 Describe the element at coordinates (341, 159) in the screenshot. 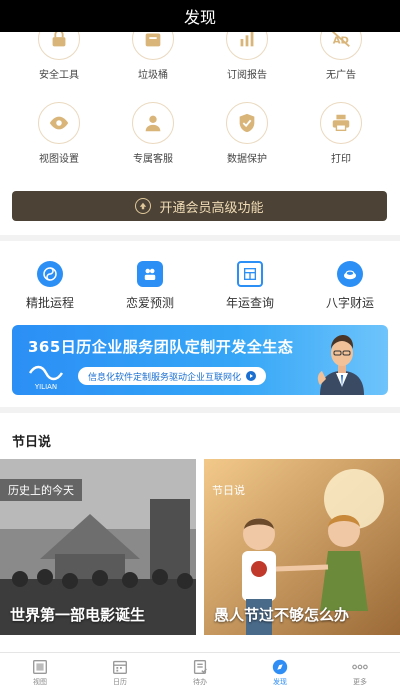

I see `vip-item-label: 打印` at that location.